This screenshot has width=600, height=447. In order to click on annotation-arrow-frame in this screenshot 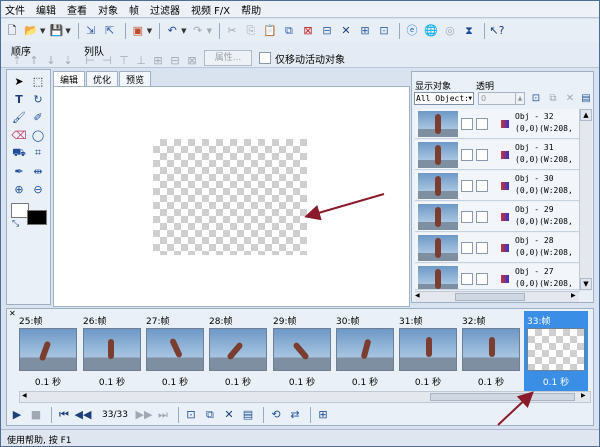, I will do `click(515, 408)`.